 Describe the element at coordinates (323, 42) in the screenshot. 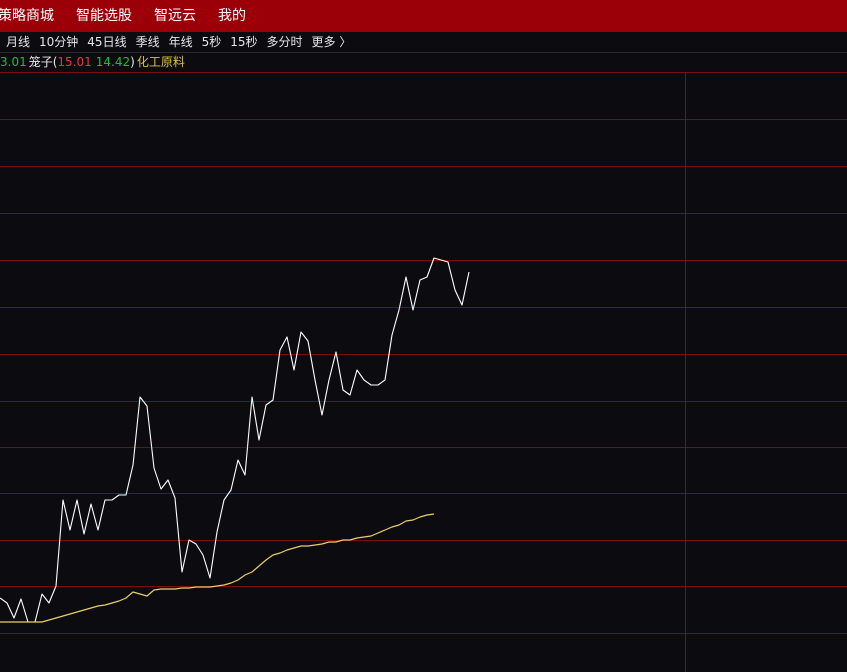

I see `tab-more-label: 更多` at that location.